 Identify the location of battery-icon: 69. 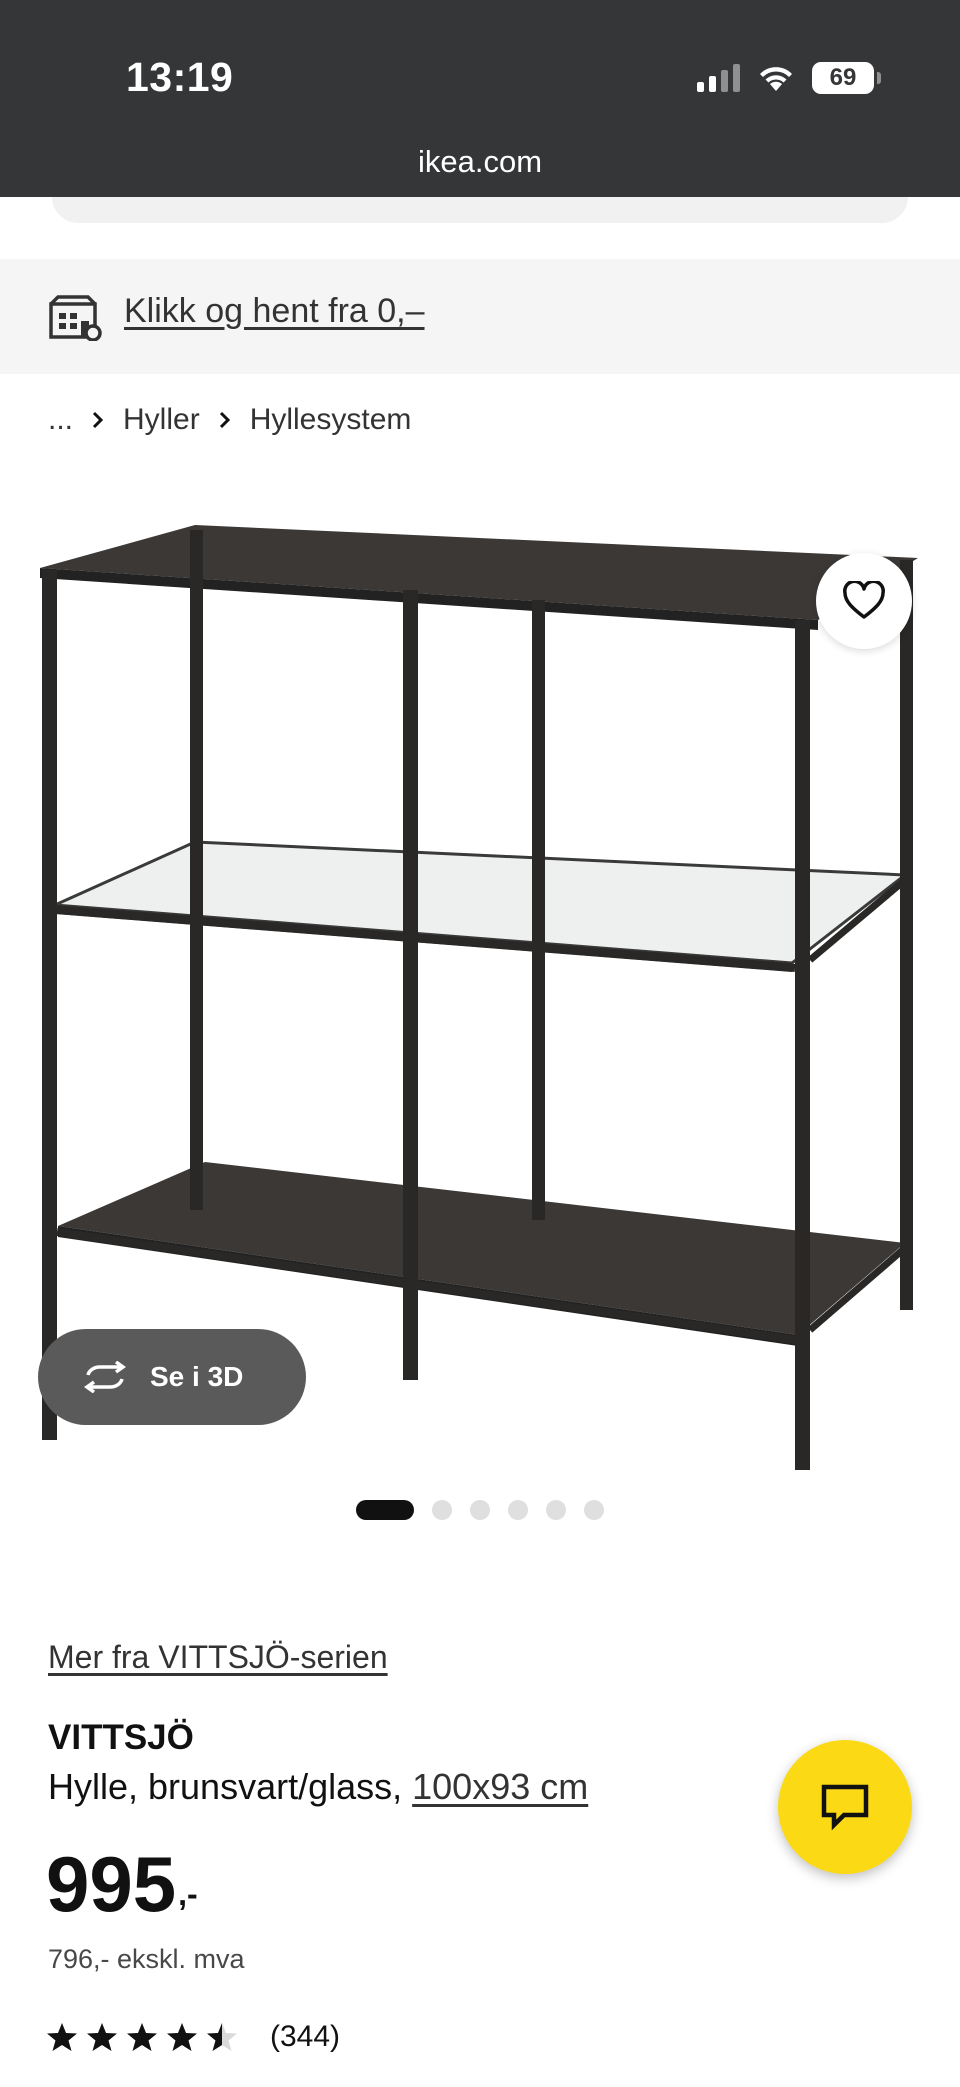
(846, 78).